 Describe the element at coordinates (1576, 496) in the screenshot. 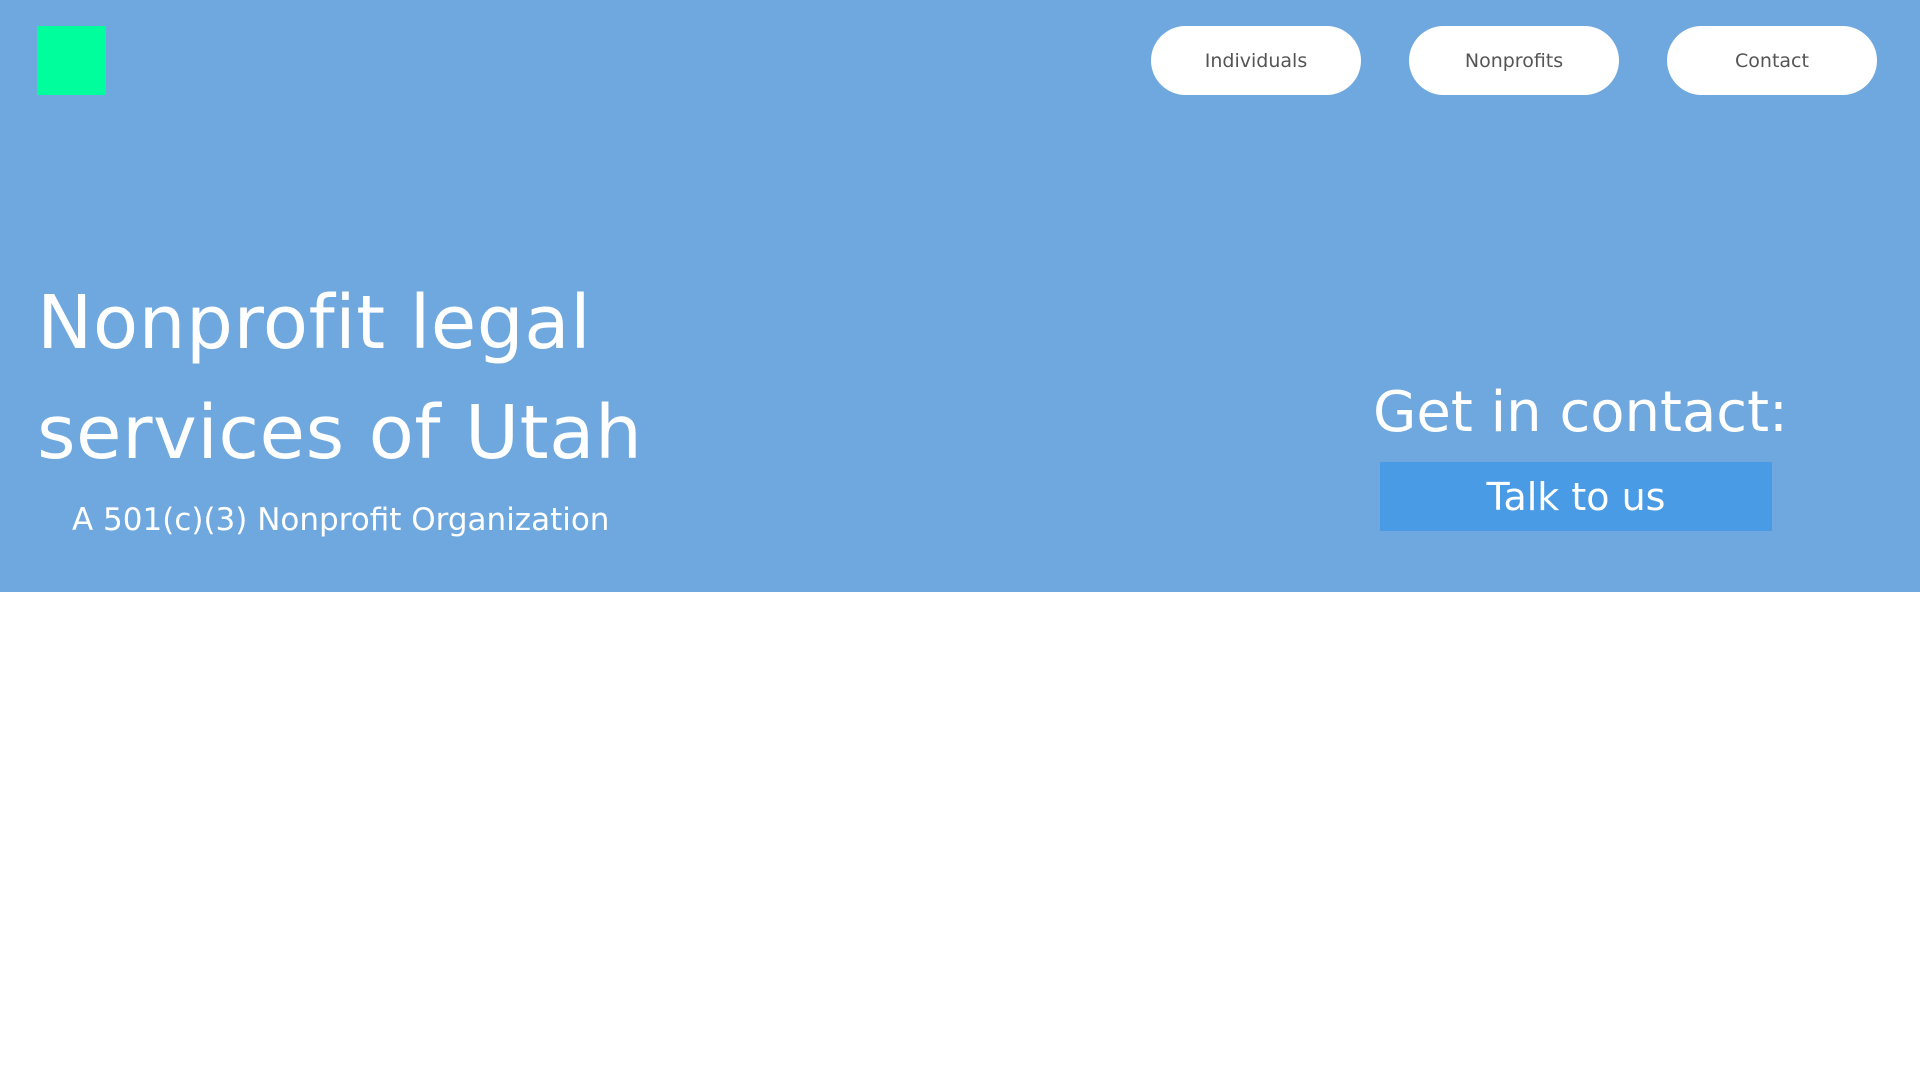

I see `talk-to-us-button: Talk to us` at that location.